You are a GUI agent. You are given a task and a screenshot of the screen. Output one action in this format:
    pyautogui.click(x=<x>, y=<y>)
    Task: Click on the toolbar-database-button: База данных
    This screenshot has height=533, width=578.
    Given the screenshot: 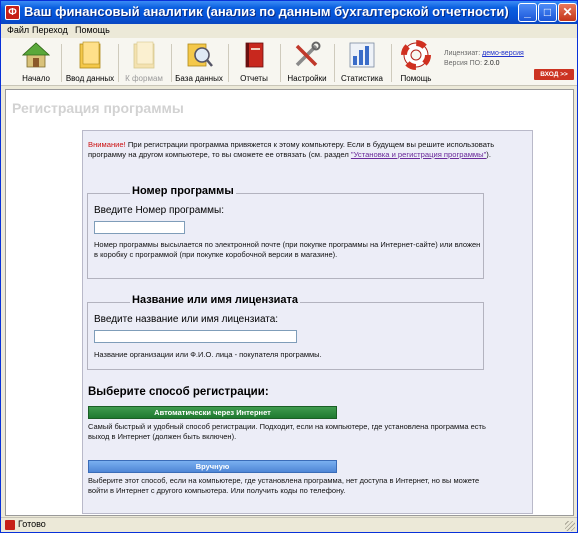 What is the action you would take?
    pyautogui.click(x=199, y=63)
    